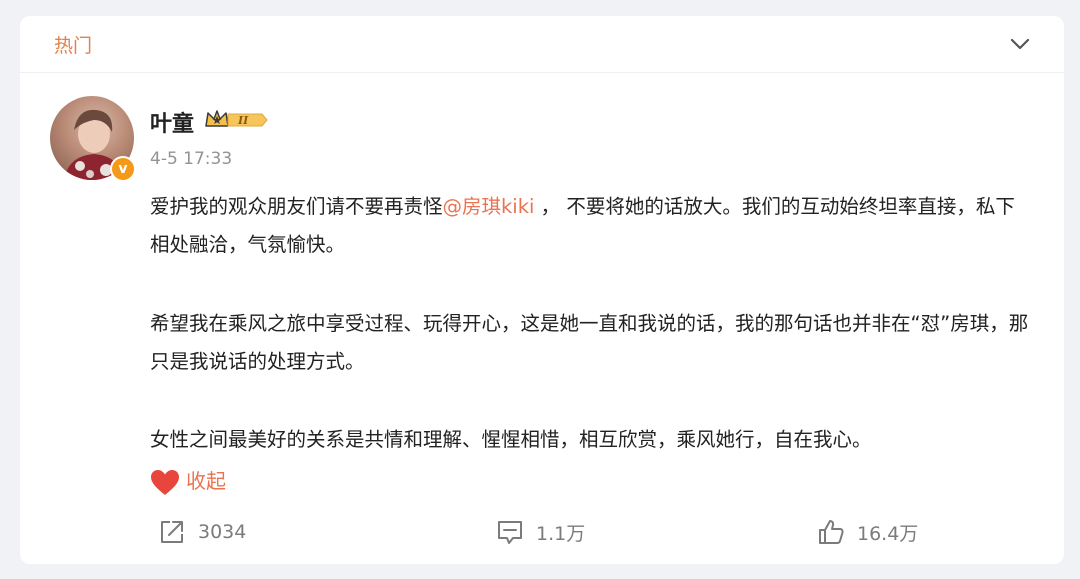 This screenshot has height=579, width=1080. What do you see at coordinates (511, 439) in the screenshot?
I see `post-paragraph-3: 女性之间最美好的关系是共情和理解、惺惺相惜，相互欣赏，乘风她行，自在我心。` at bounding box center [511, 439].